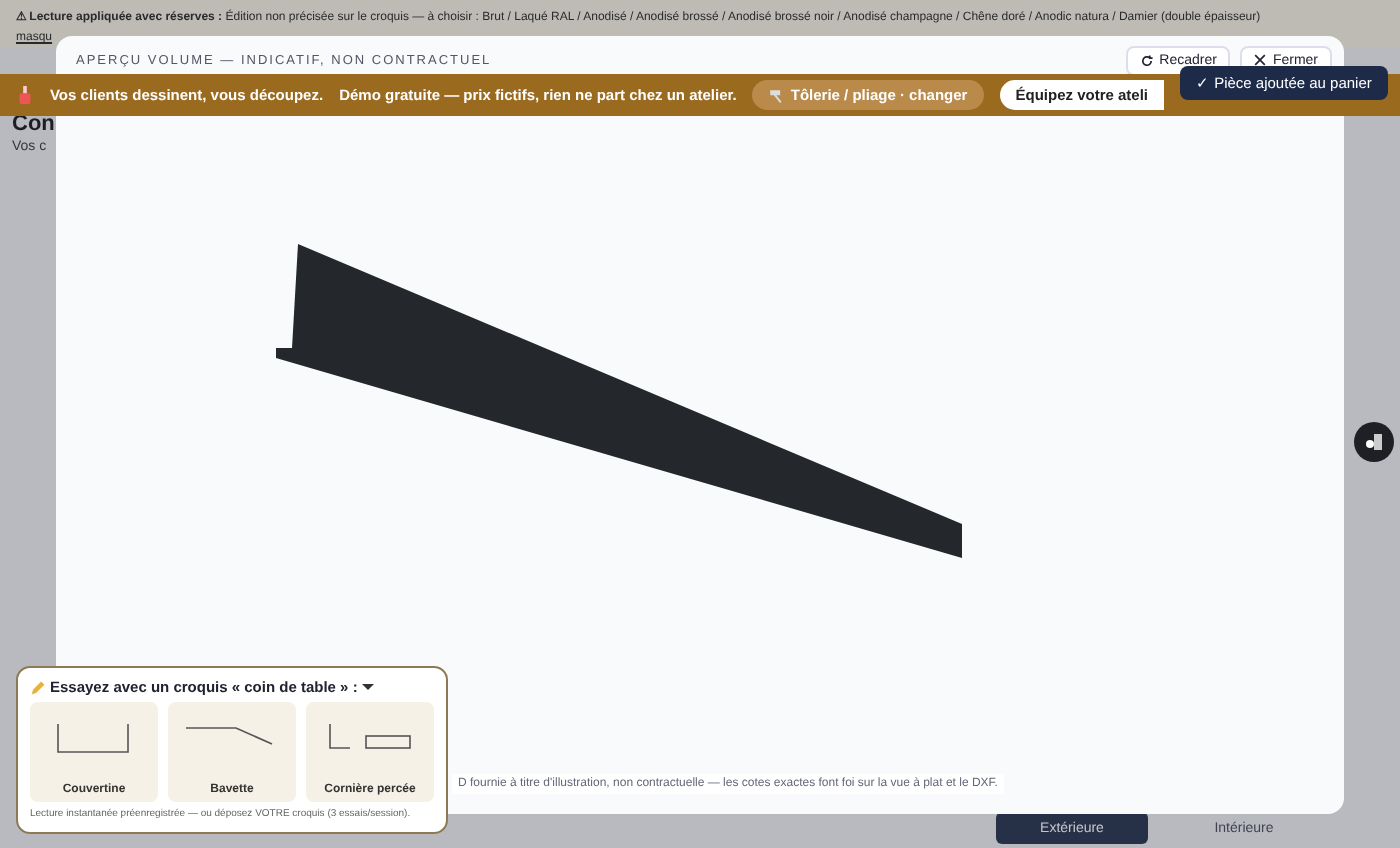 This screenshot has height=848, width=1400. What do you see at coordinates (1260, 60) in the screenshot?
I see `close-icon` at bounding box center [1260, 60].